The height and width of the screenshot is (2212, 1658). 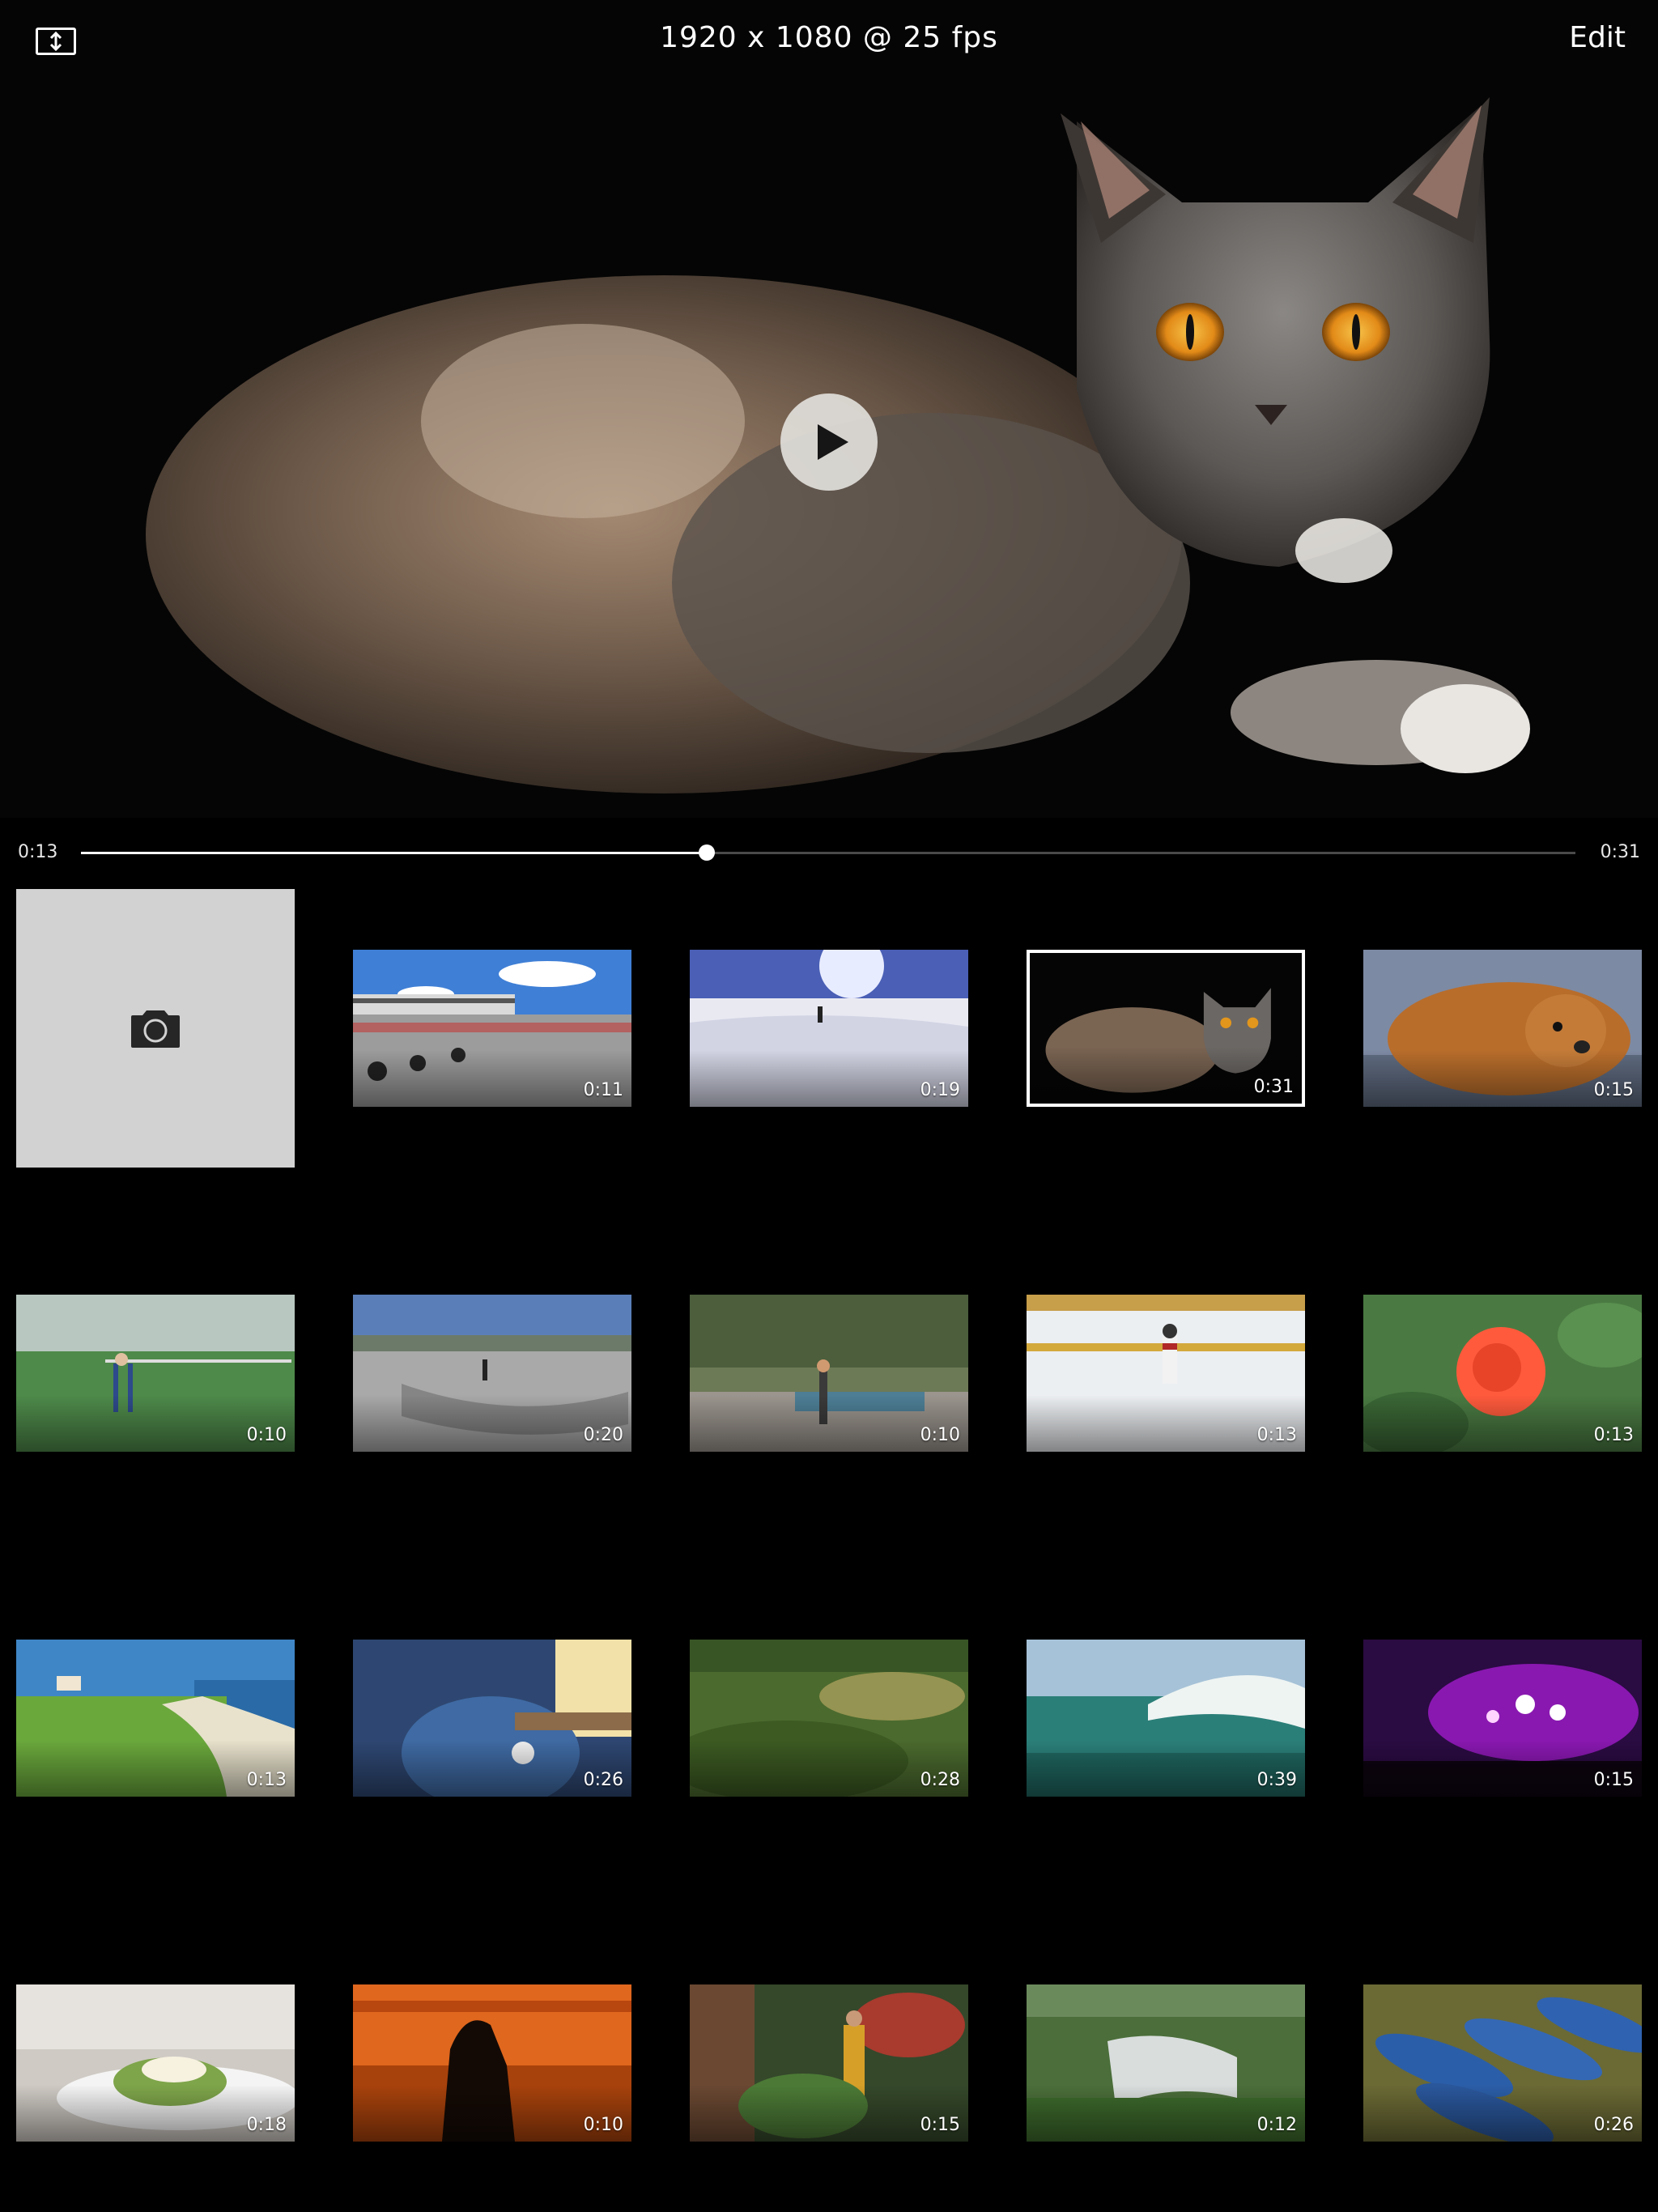 What do you see at coordinates (1276, 1780) in the screenshot?
I see `video-duration: 0:39` at bounding box center [1276, 1780].